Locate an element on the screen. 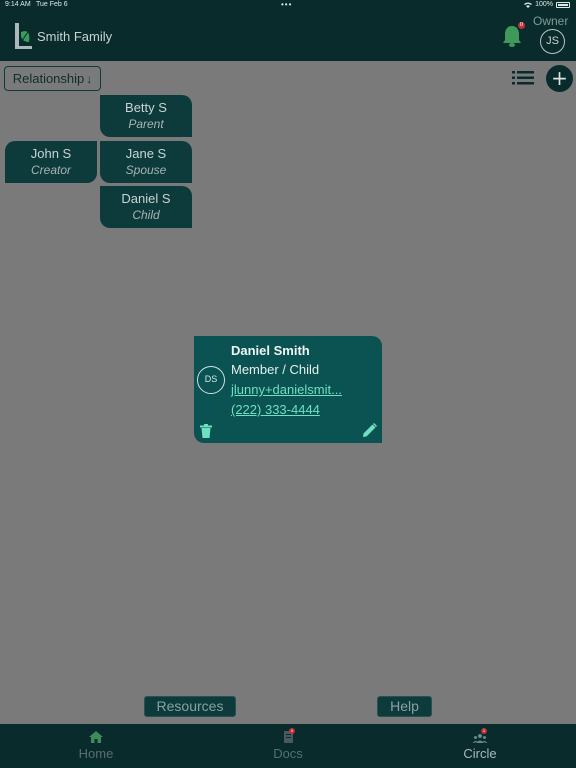 The height and width of the screenshot is (768, 576). battery-icon is located at coordinates (563, 4).